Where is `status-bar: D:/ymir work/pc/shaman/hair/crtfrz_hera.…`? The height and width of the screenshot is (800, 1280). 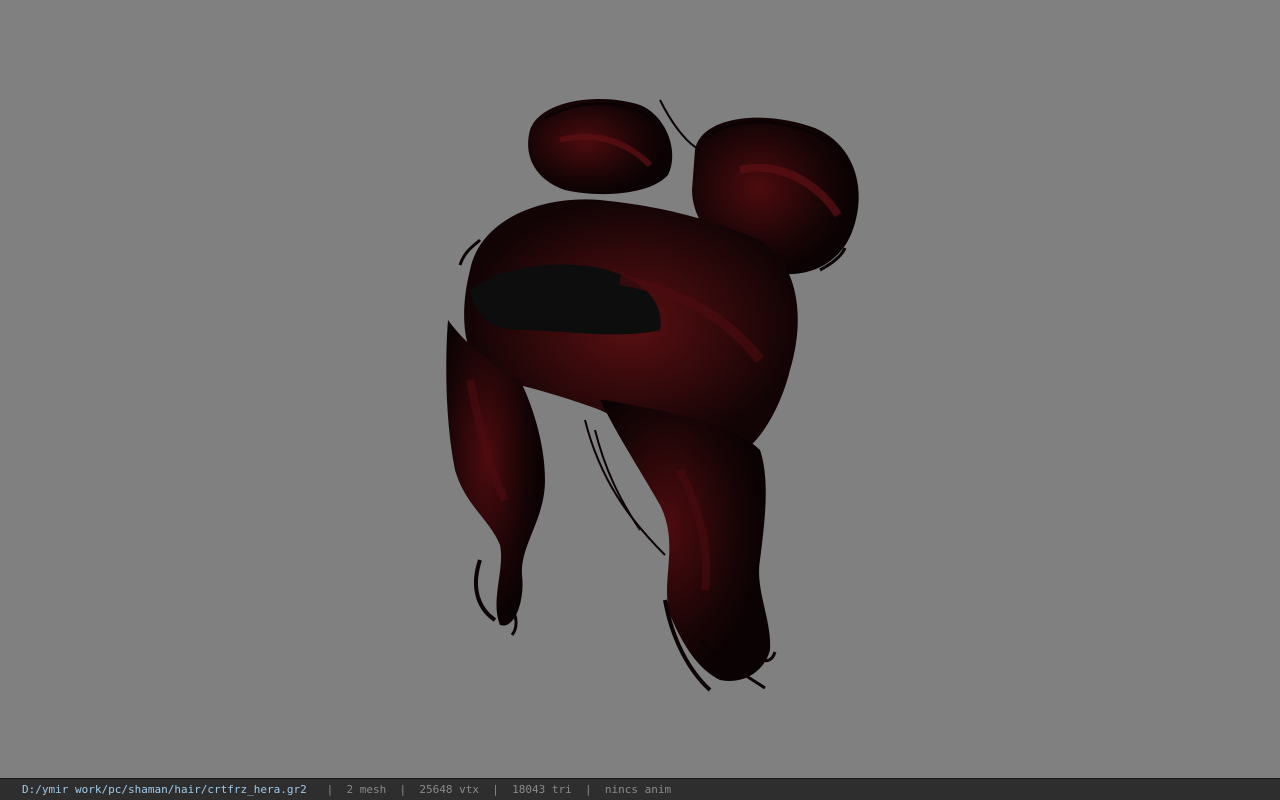 status-bar: D:/ymir work/pc/shaman/hair/crtfrz_hera.… is located at coordinates (640, 789).